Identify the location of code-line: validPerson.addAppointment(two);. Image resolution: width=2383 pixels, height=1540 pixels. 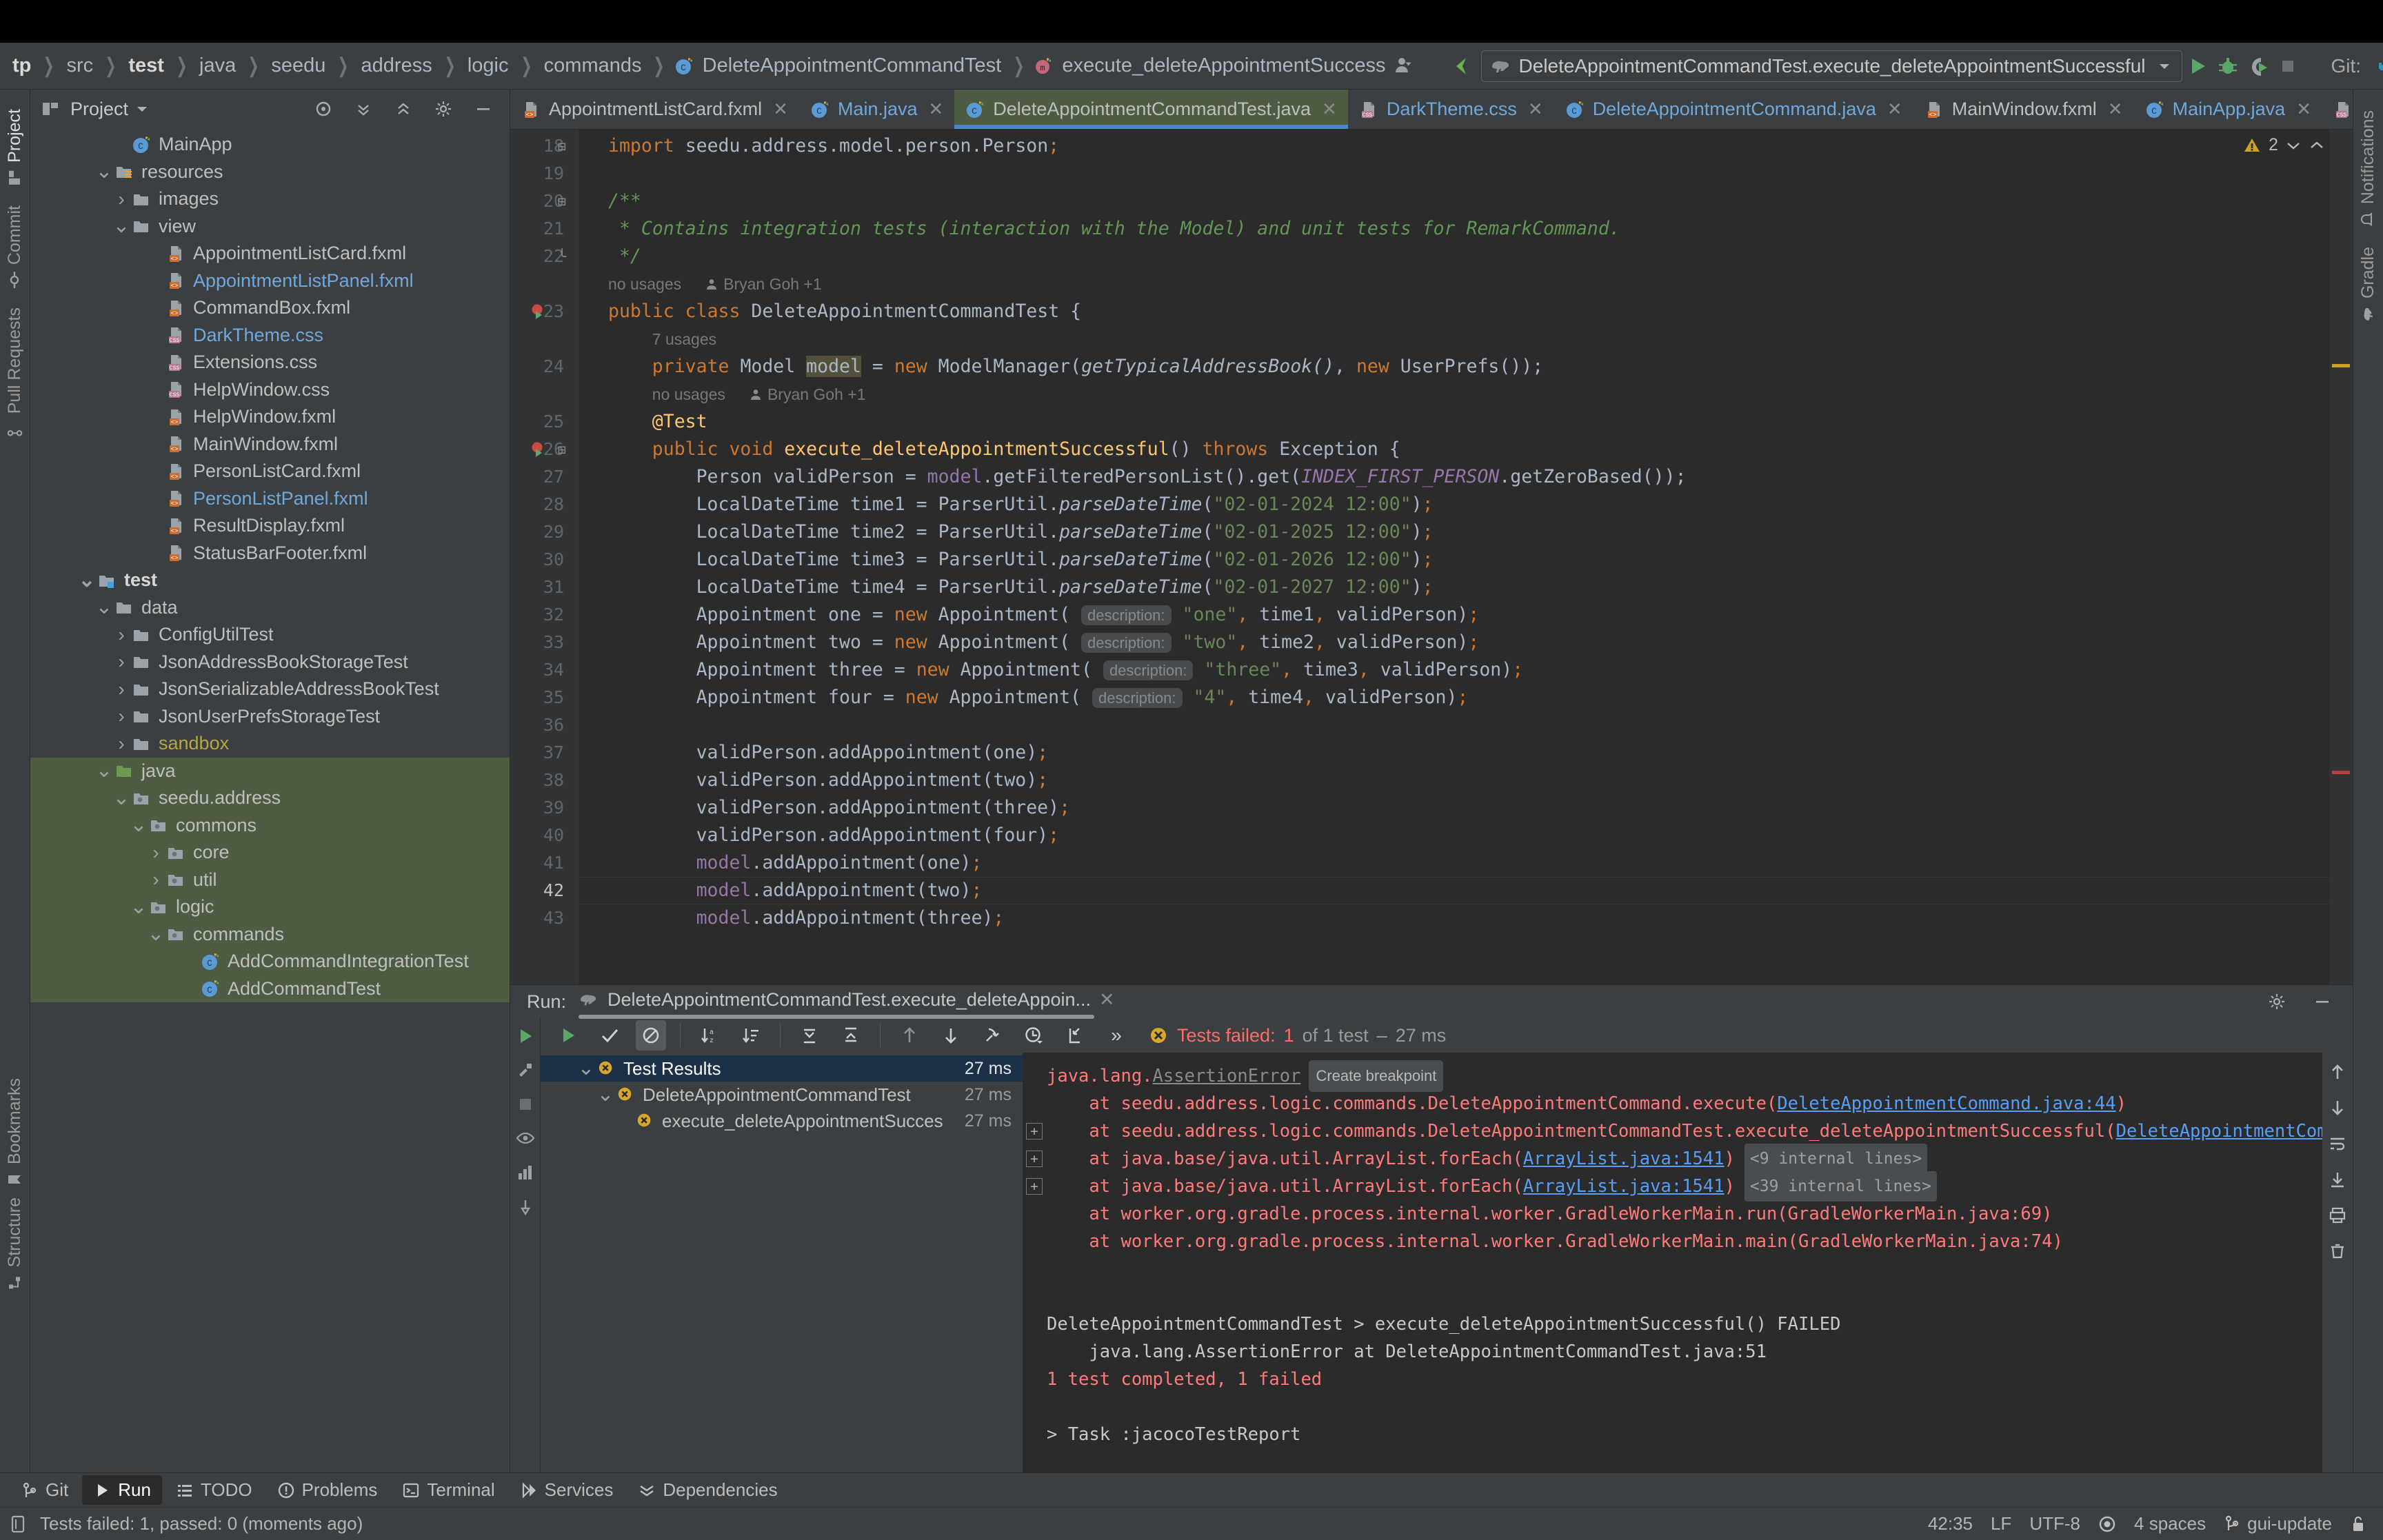
(814, 781).